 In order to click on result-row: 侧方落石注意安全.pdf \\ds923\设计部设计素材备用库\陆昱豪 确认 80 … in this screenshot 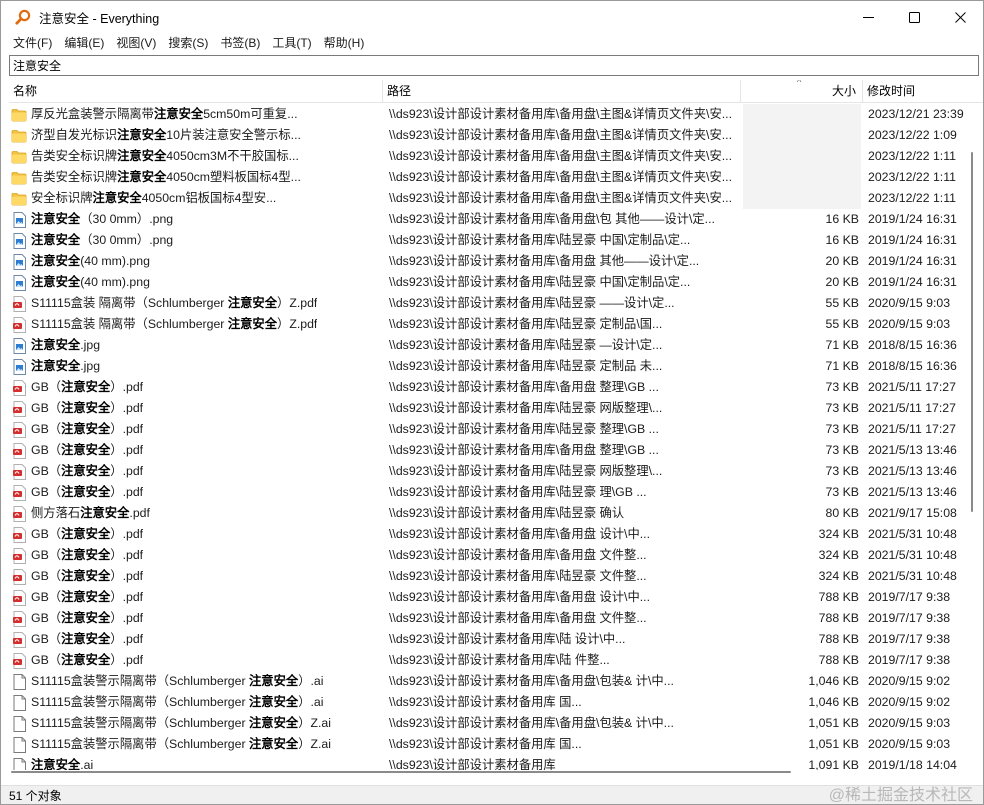, I will do `click(489, 513)`.